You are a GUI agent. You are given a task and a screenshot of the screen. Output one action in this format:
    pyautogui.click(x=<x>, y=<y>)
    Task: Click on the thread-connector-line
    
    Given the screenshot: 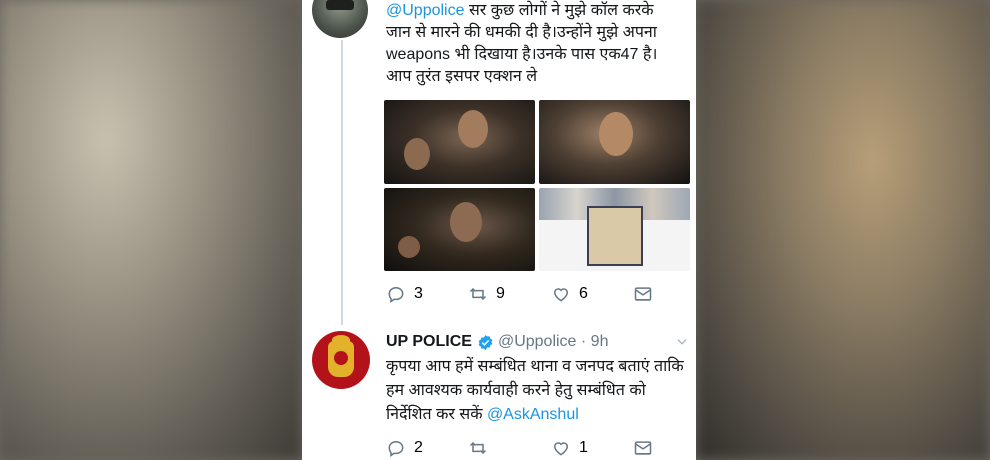 What is the action you would take?
    pyautogui.click(x=342, y=182)
    